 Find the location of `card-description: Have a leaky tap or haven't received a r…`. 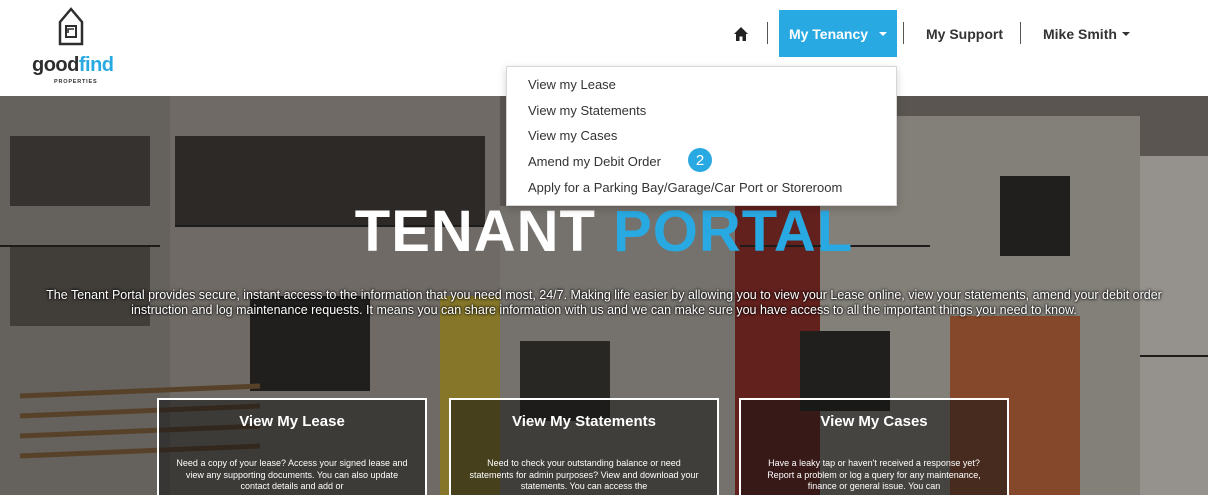

card-description: Have a leaky tap or haven't received a r… is located at coordinates (874, 474).